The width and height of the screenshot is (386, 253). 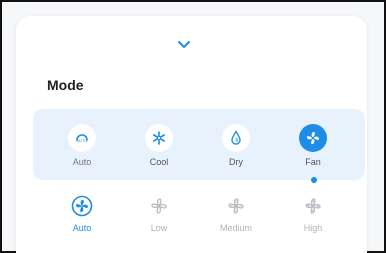 I want to click on mode-option-dry: Dry, so click(x=236, y=146).